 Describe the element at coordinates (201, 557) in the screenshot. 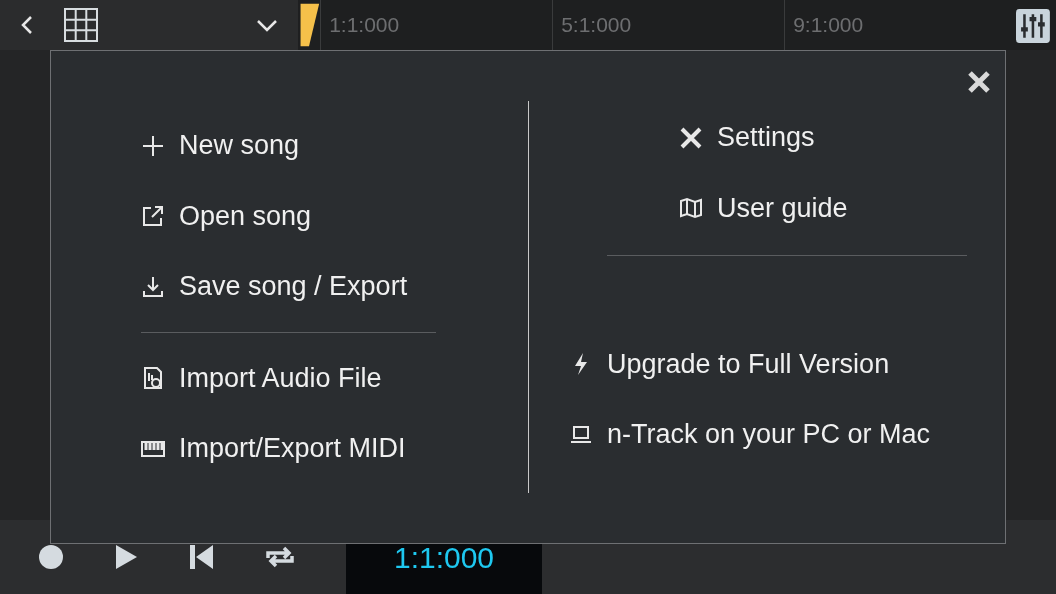

I see `skip-back-icon` at that location.